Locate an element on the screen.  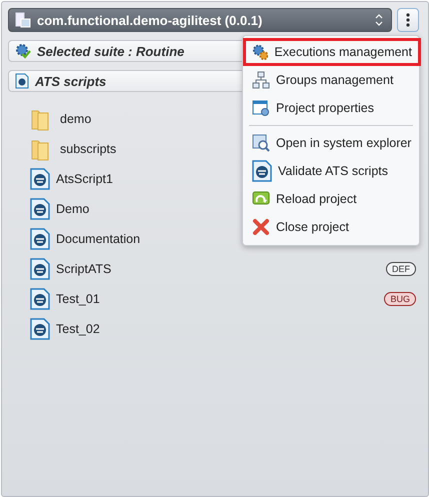
menu-item: Project properties is located at coordinates (332, 108).